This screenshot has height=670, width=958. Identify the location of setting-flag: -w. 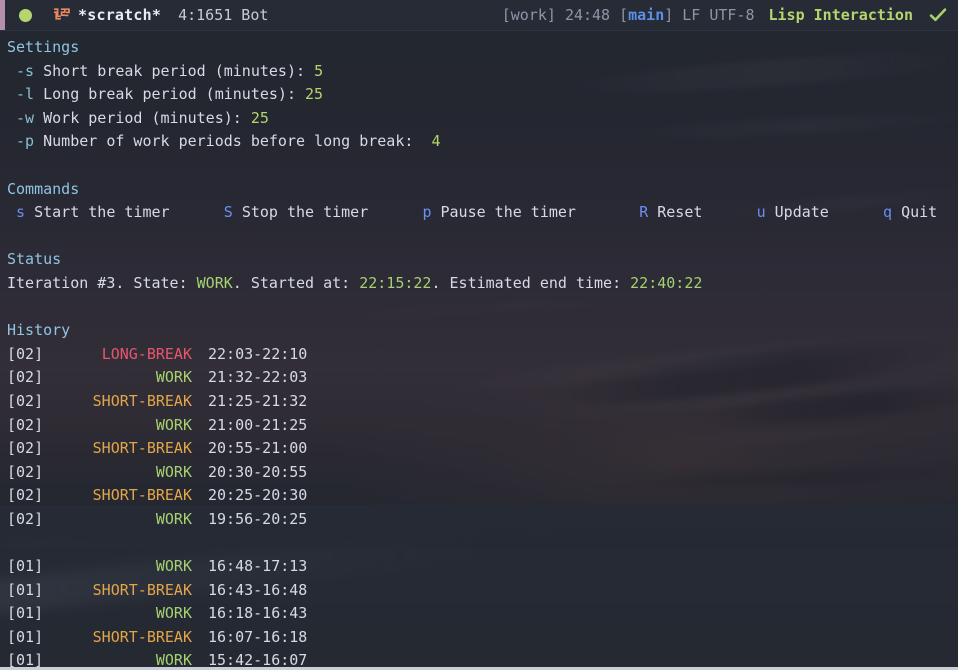
(25, 117).